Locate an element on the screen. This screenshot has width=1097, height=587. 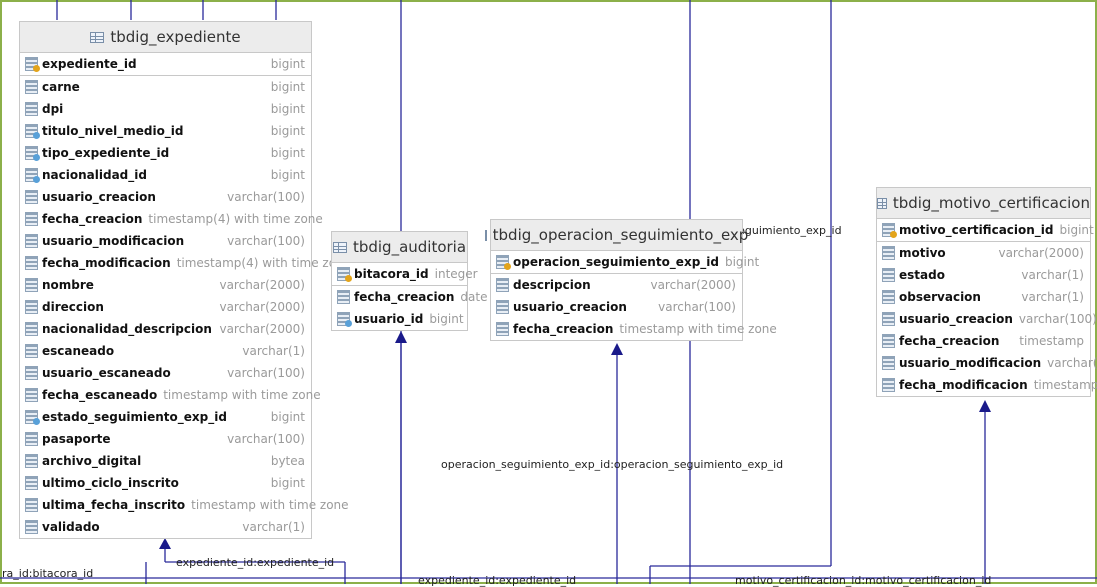
column-type: varchar(1) is located at coordinates (1052, 275).